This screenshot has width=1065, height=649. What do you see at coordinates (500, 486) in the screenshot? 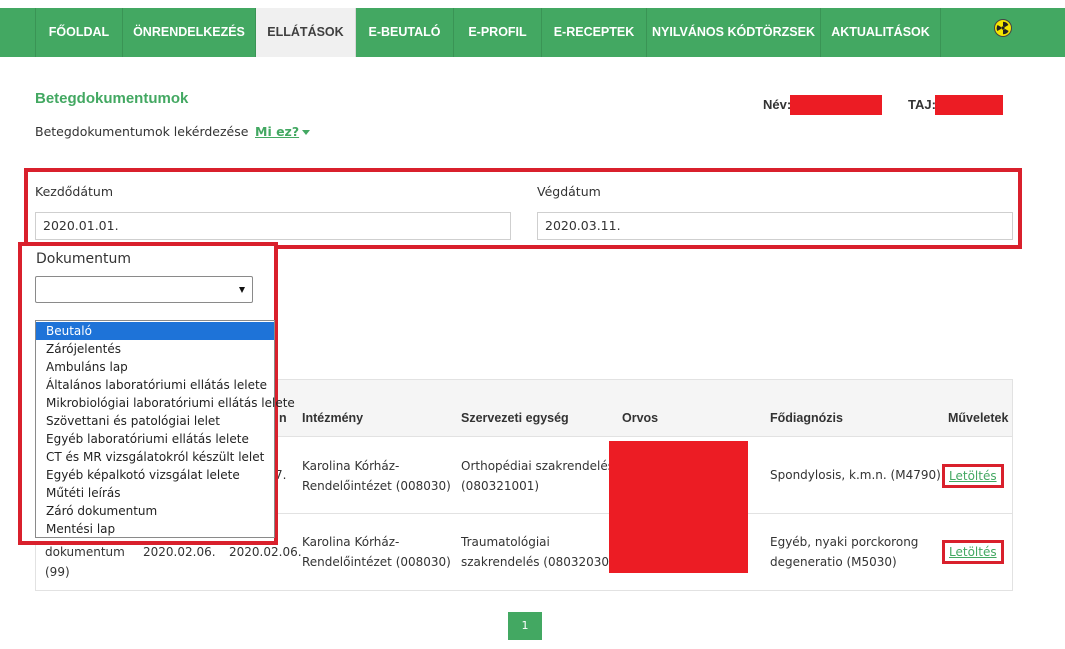
I see `row1-unit-line2: (080321001)` at bounding box center [500, 486].